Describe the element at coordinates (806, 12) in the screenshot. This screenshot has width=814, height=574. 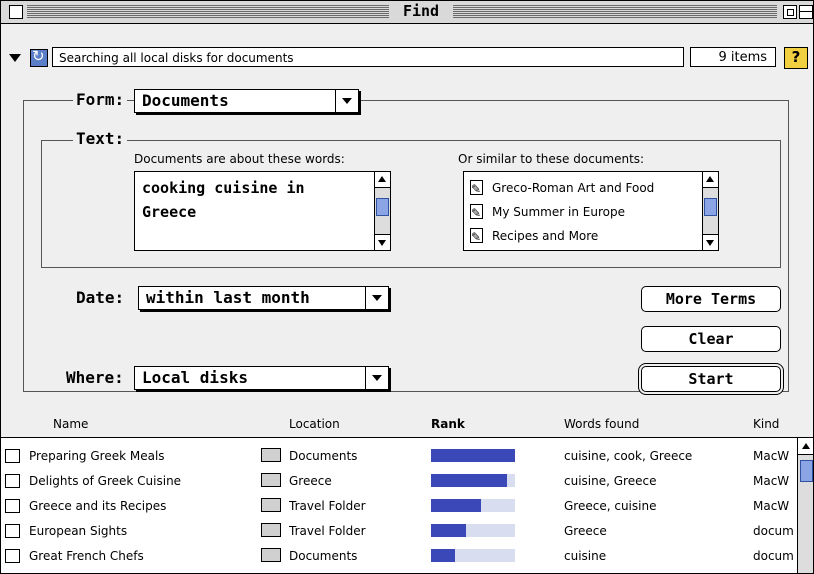
I see `collapse-box` at that location.